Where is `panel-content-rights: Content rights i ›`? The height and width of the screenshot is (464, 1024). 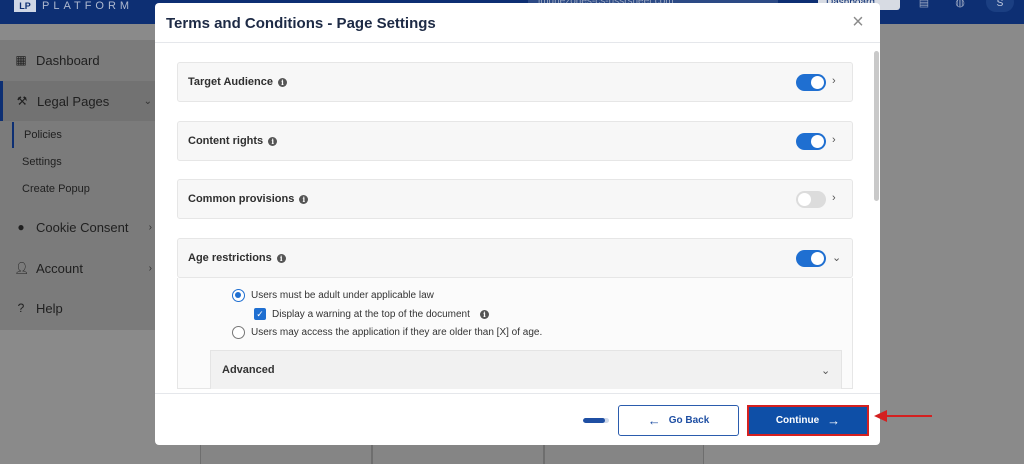 panel-content-rights: Content rights i › is located at coordinates (515, 141).